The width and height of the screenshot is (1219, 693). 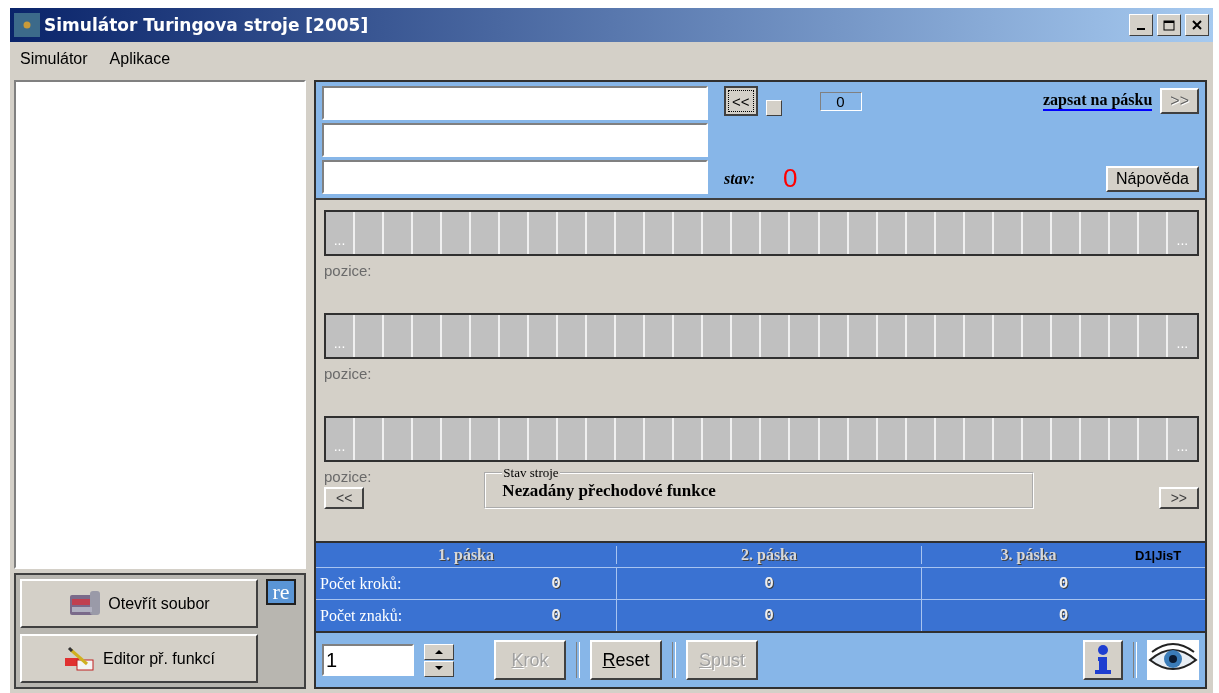 I want to click on maximize-icon, so click(x=1169, y=25).